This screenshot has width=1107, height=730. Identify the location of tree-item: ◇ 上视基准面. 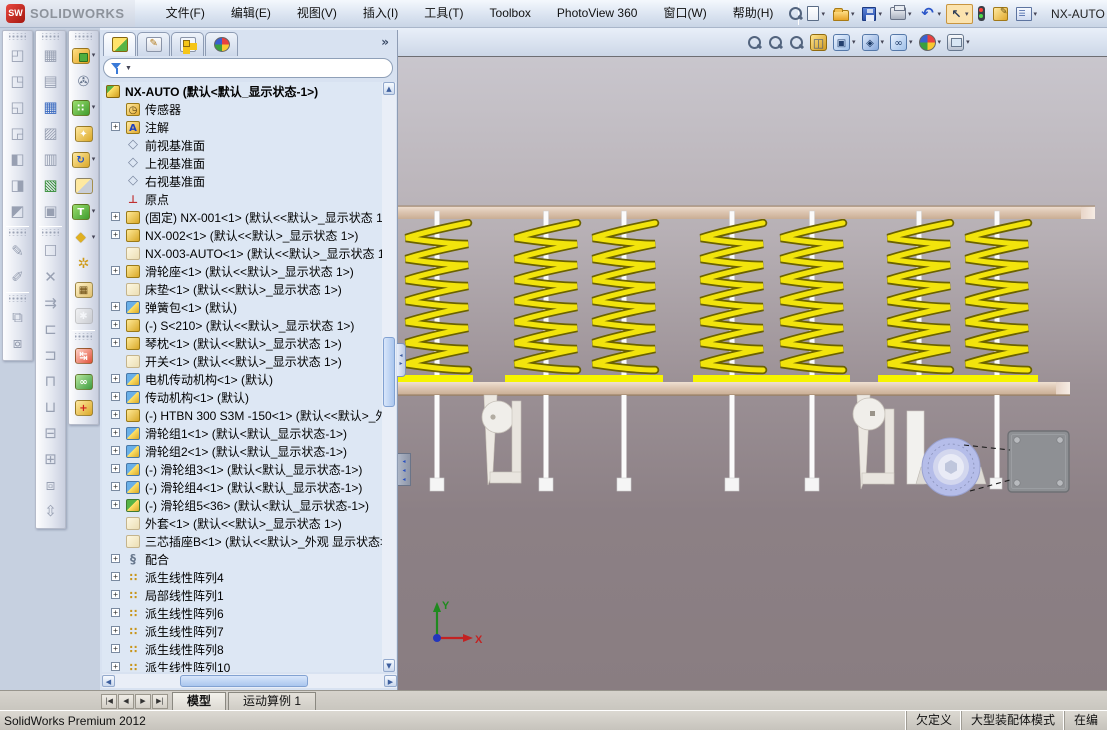
(242, 163).